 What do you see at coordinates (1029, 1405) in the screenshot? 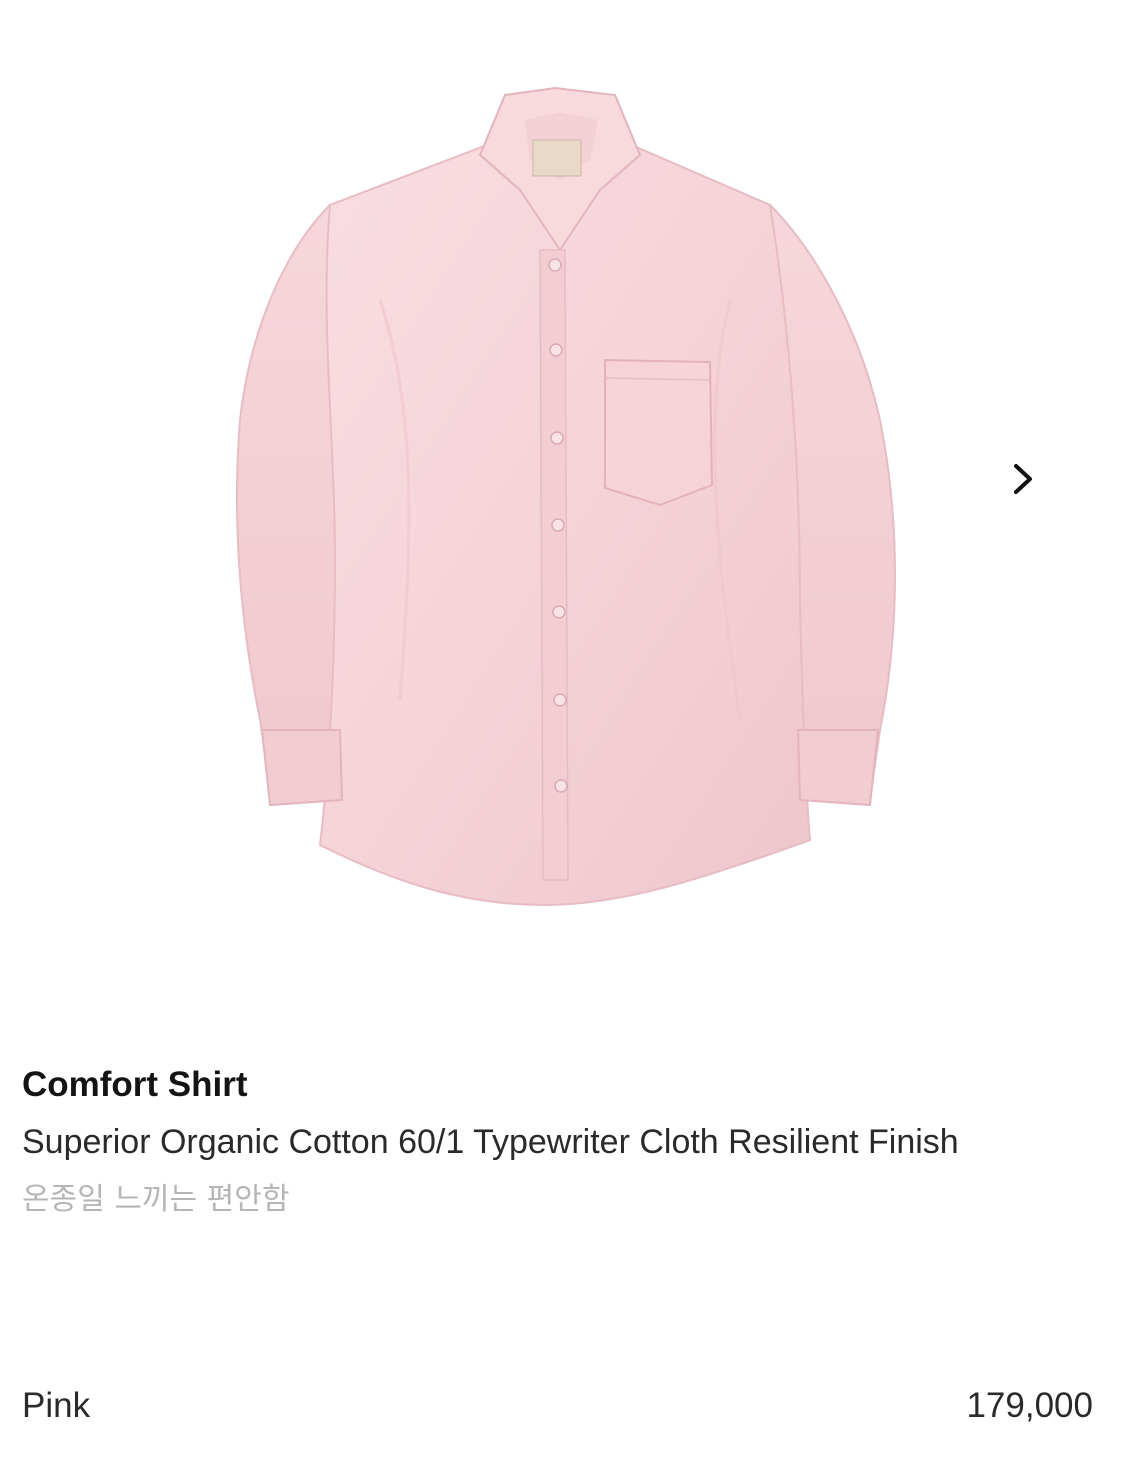
I see `product-price: 179,000` at bounding box center [1029, 1405].